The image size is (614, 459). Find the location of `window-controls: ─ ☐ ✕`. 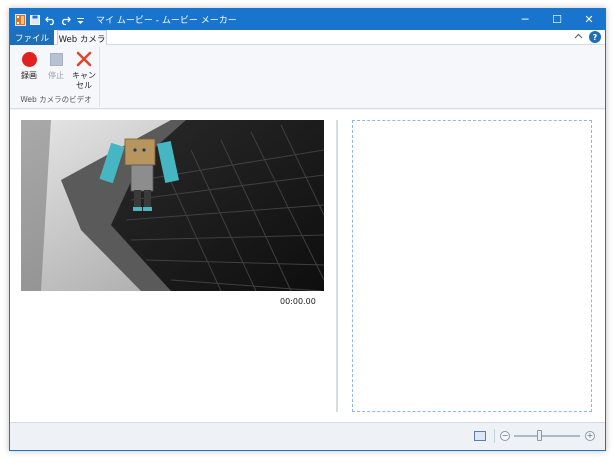

window-controls: ─ ☐ ✕ is located at coordinates (557, 19).